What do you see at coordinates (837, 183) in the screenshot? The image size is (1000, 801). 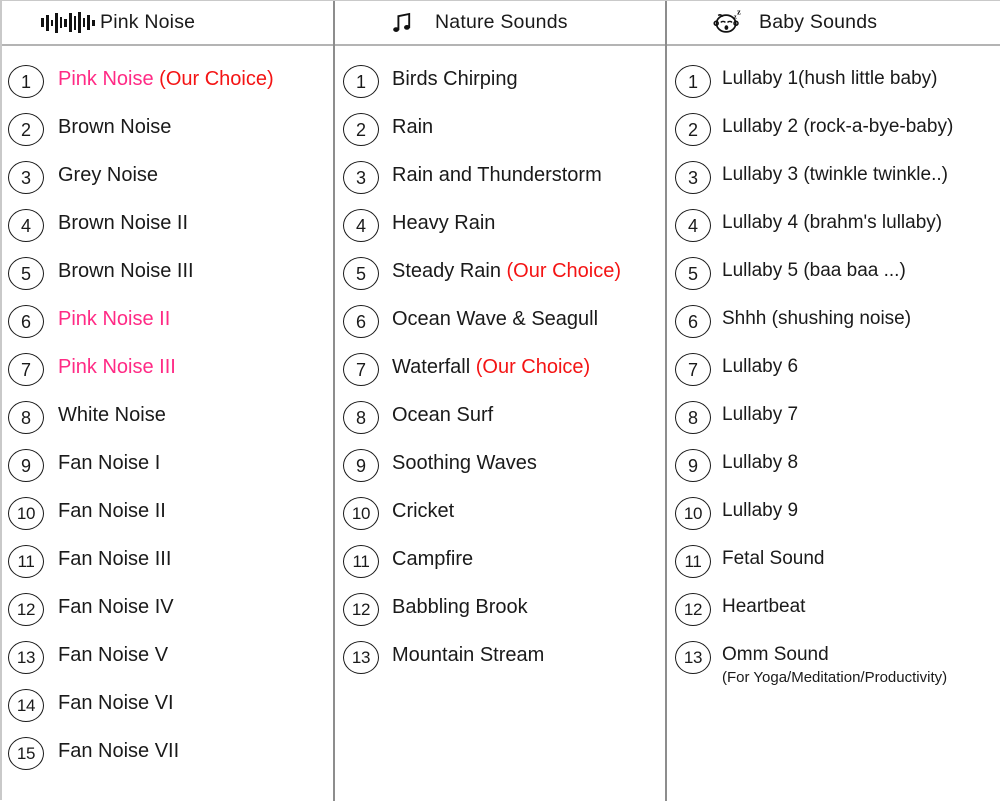 I see `list-item: 3 Lullaby 3 (twinkle twinkle..)` at bounding box center [837, 183].